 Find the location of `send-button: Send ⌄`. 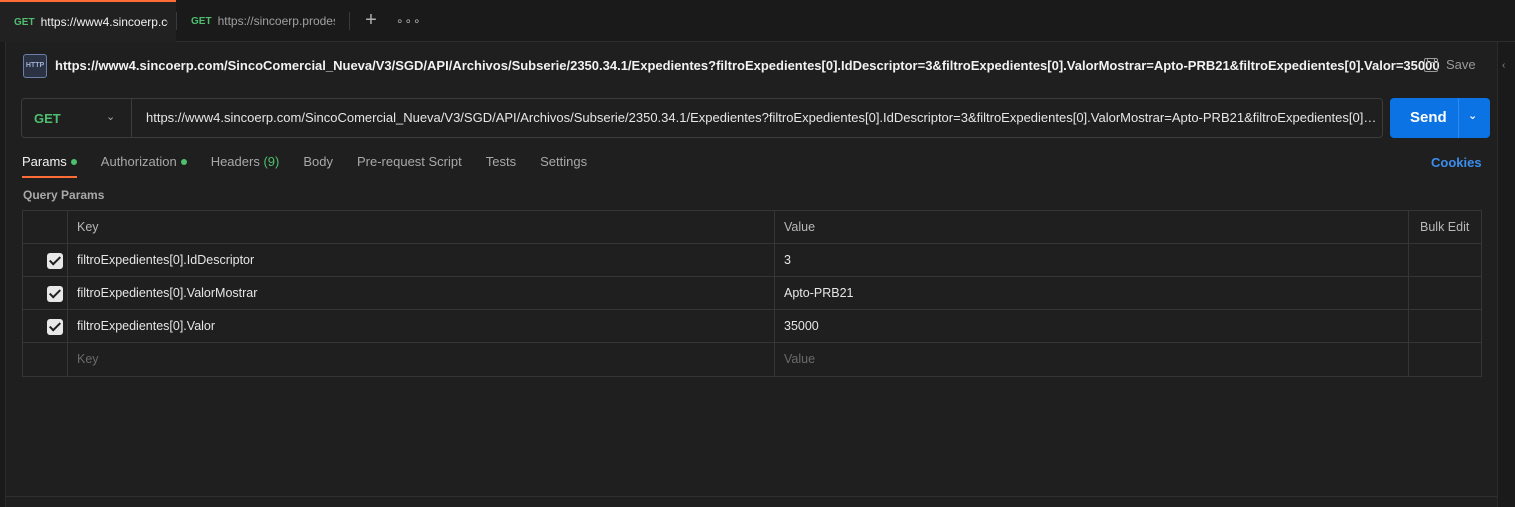

send-button: Send ⌄ is located at coordinates (1440, 118).